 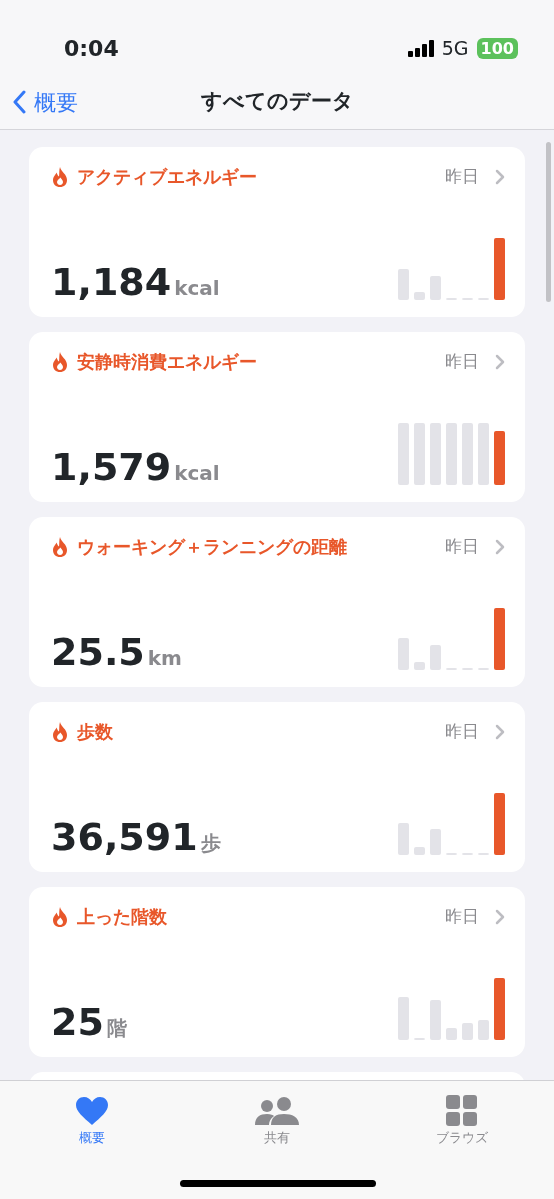 I want to click on page-title: すべてのデータ, so click(x=277, y=102).